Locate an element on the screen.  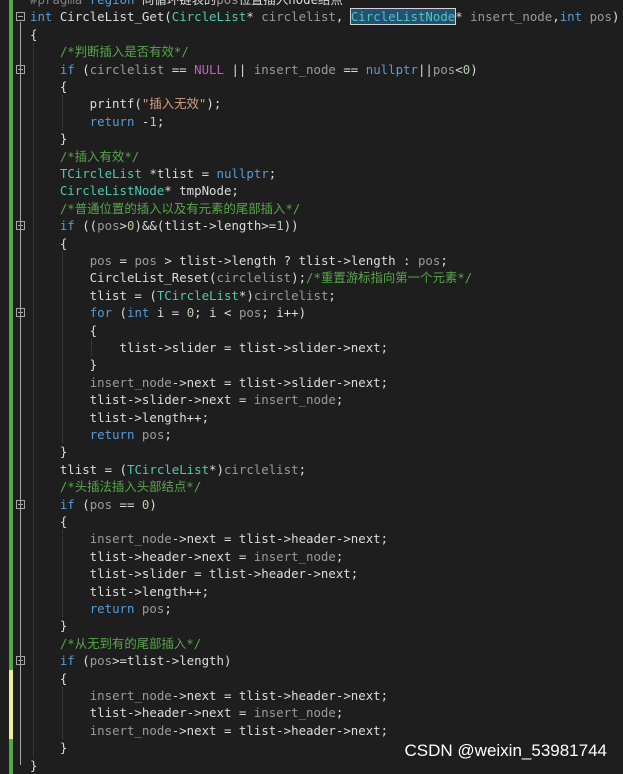
code-line: if (pos>=tlist->length) is located at coordinates (131, 660).